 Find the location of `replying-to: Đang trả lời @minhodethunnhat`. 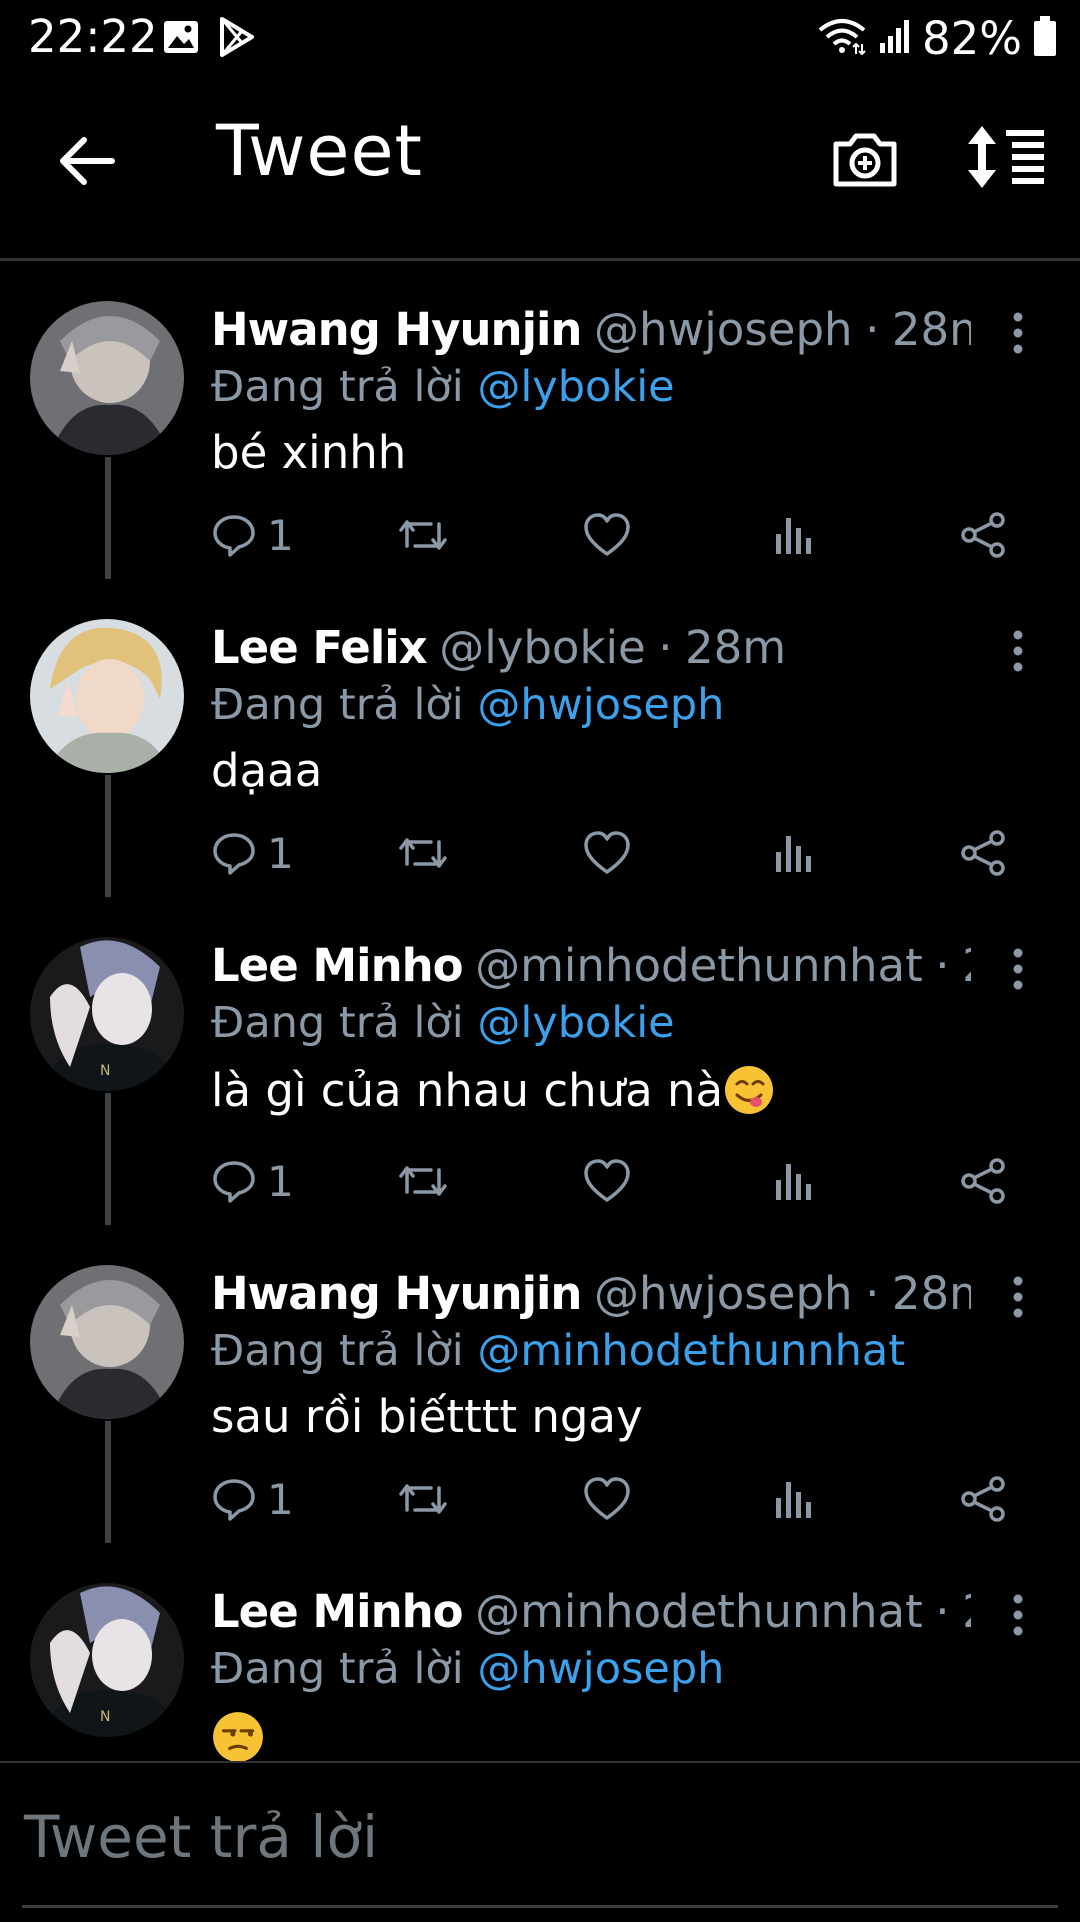

replying-to: Đang trả lời @minhodethunnhat is located at coordinates (558, 1351).